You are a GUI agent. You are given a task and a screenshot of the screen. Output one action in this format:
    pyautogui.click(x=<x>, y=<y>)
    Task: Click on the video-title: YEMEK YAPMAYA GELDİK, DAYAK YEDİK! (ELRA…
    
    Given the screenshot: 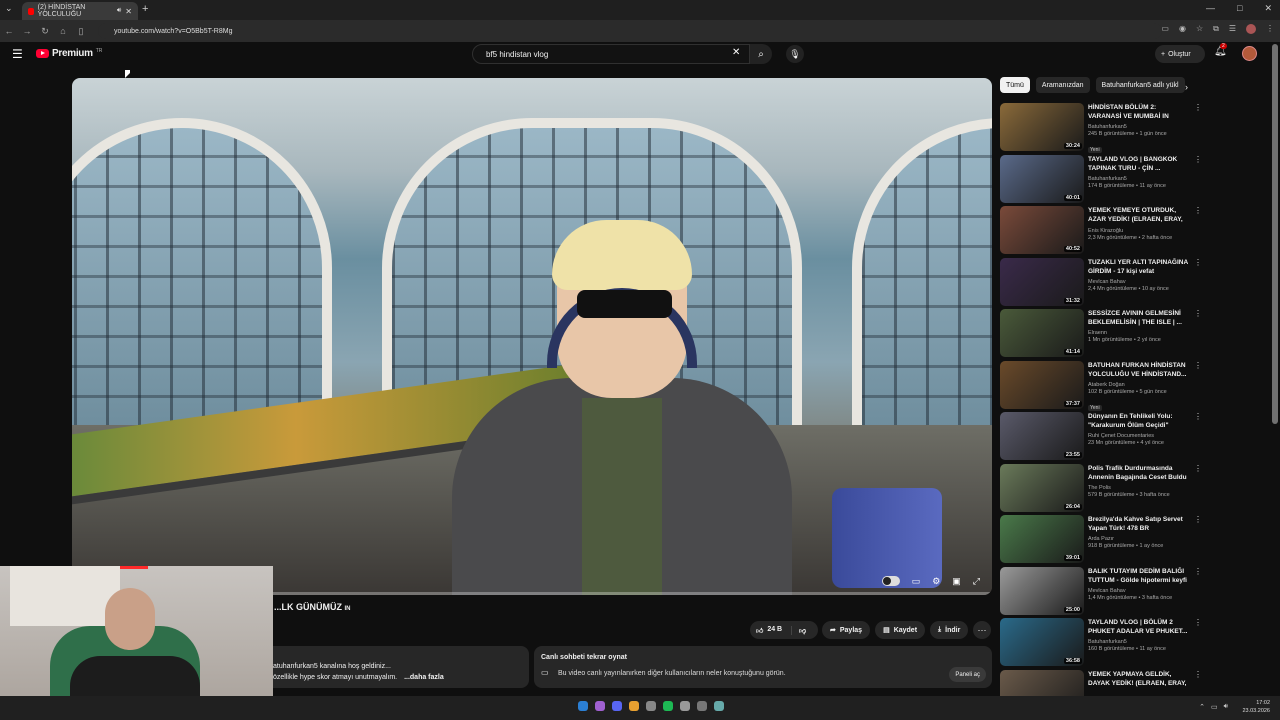 What is the action you would take?
    pyautogui.click(x=1138, y=679)
    